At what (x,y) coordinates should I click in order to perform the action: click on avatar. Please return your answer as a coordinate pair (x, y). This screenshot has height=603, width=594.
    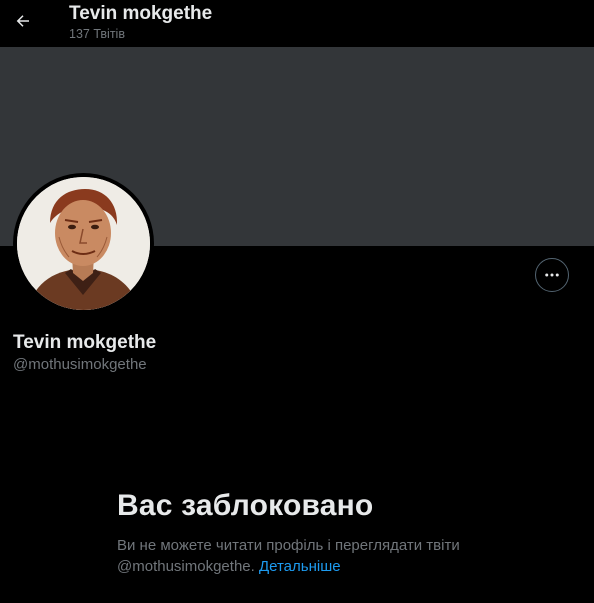
    Looking at the image, I should click on (83, 243).